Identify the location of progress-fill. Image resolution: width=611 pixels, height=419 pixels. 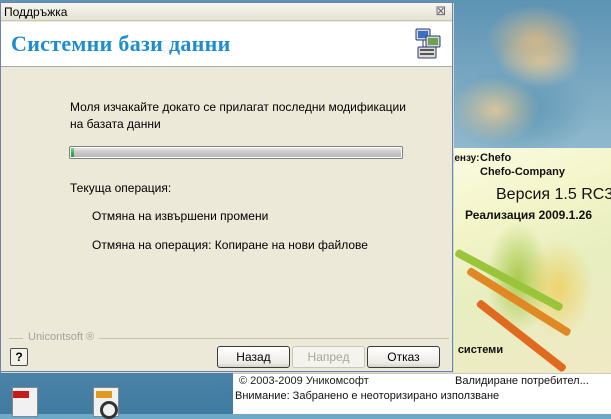
(72, 152).